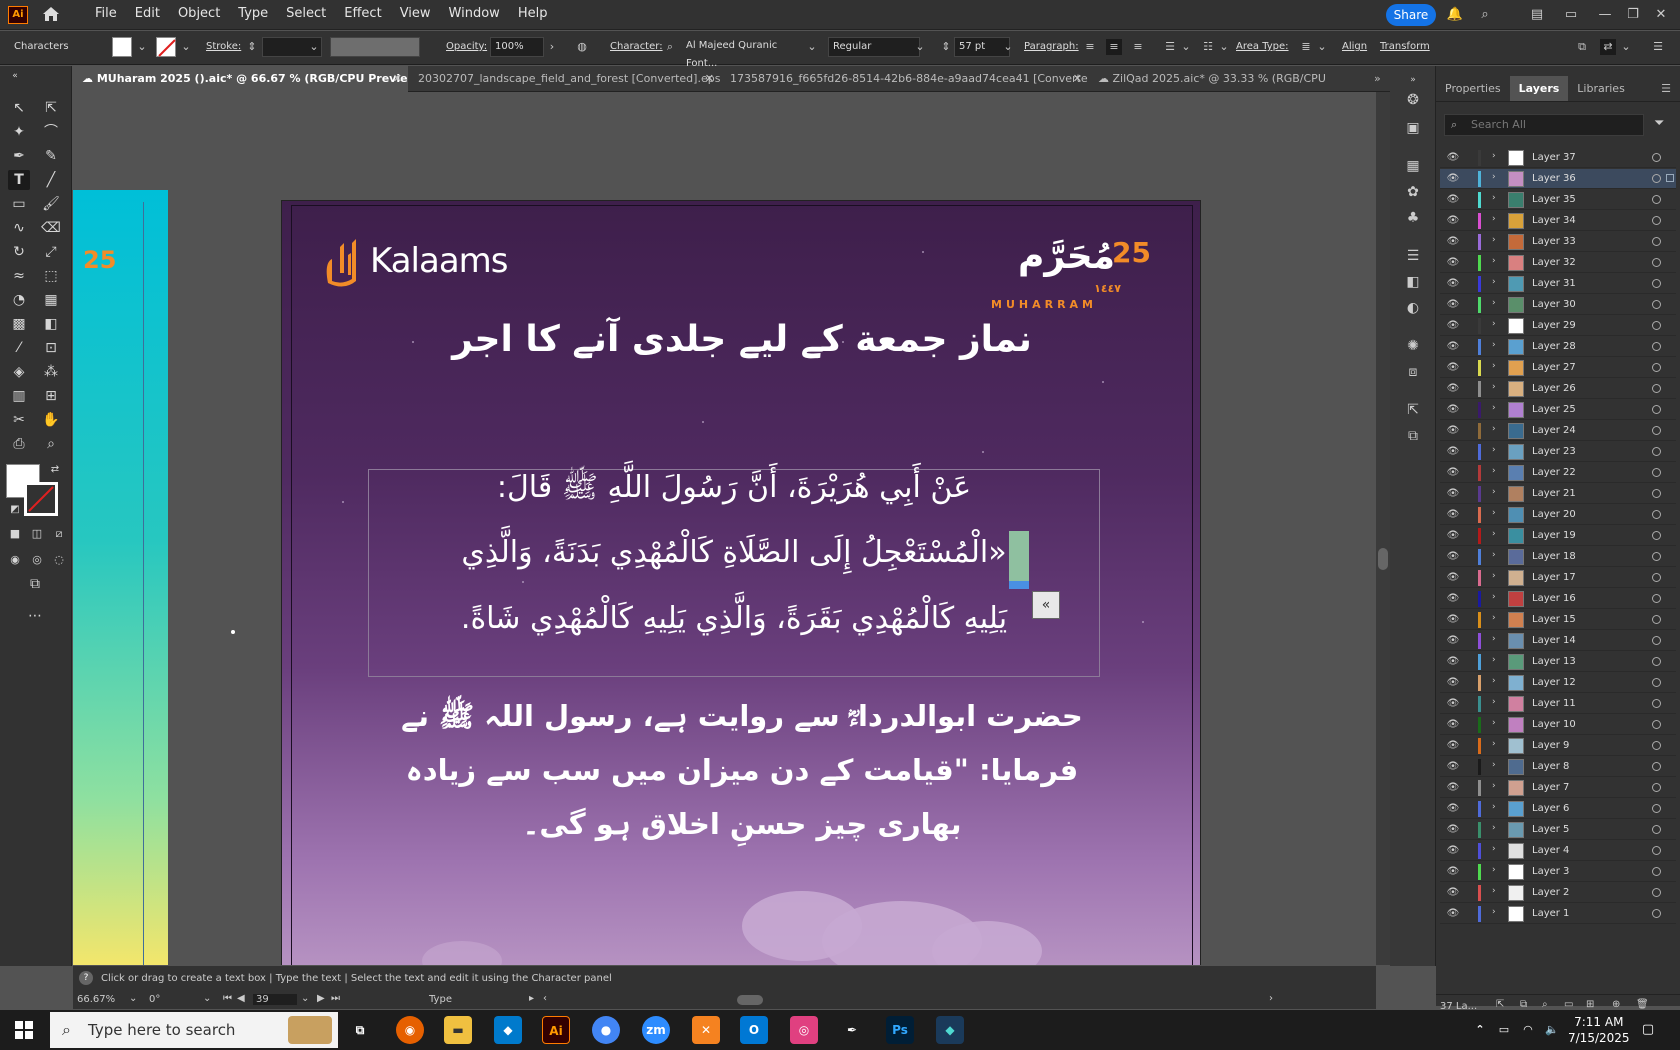 The width and height of the screenshot is (1680, 1050). I want to click on artboard-number-field: 39, so click(275, 999).